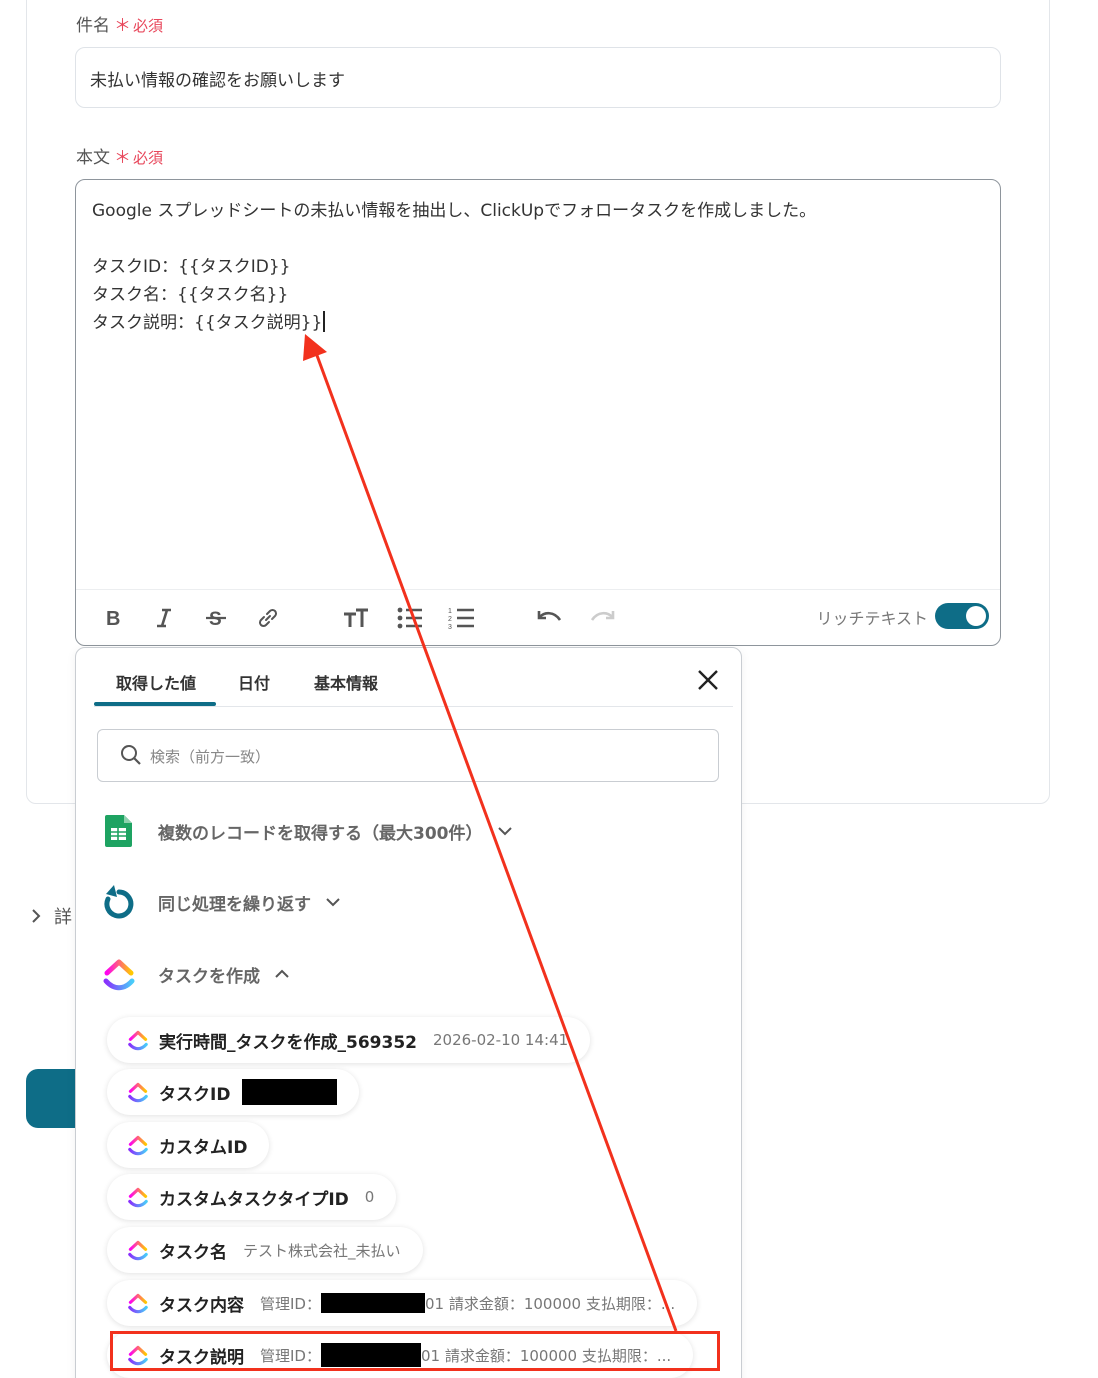 This screenshot has height=1378, width=1098. Describe the element at coordinates (538, 77) in the screenshot. I see `subject-input: 未払い情報の確認をお願いします` at that location.